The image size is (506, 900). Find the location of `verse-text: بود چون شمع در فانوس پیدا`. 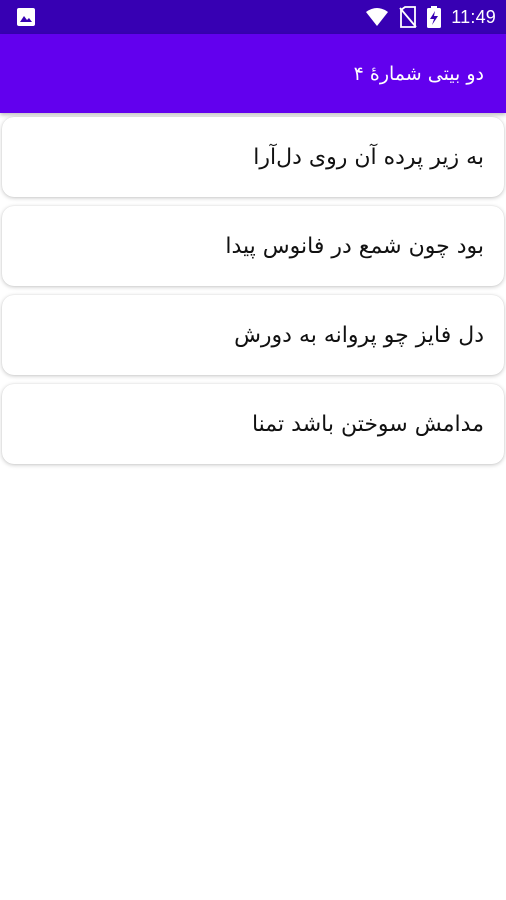

verse-text: بود چون شمع در فانوس پیدا is located at coordinates (354, 246).